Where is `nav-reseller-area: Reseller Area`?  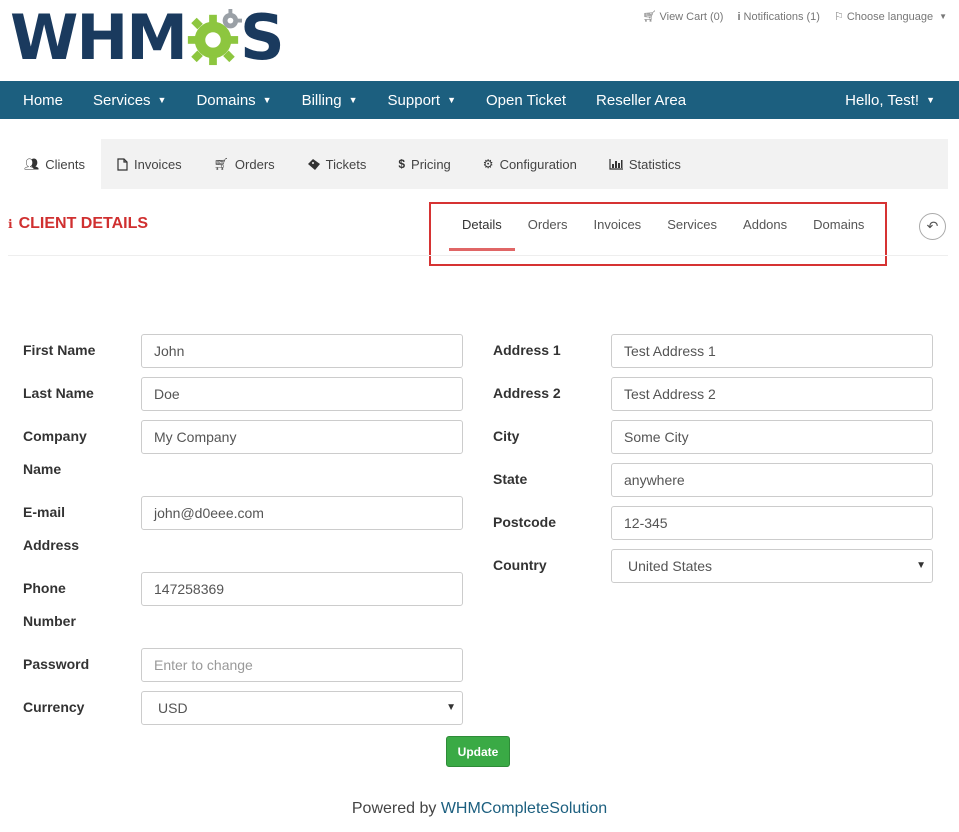 nav-reseller-area: Reseller Area is located at coordinates (641, 100).